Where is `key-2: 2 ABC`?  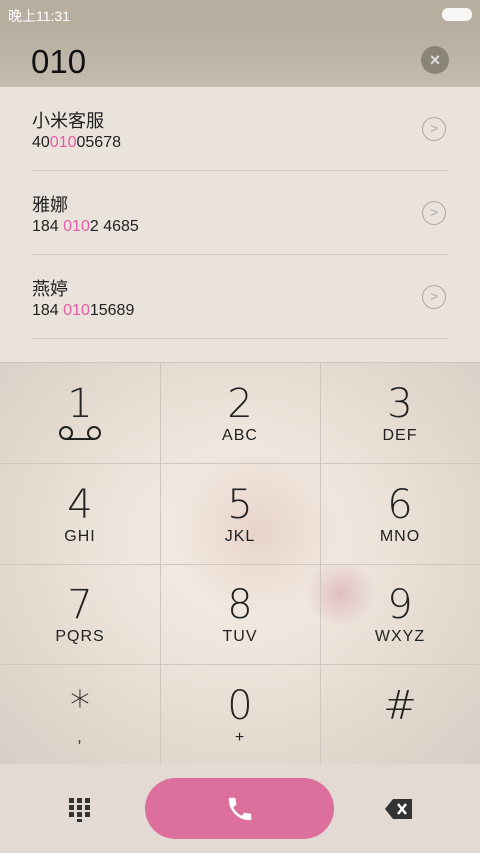
key-2: 2 ABC is located at coordinates (240, 413).